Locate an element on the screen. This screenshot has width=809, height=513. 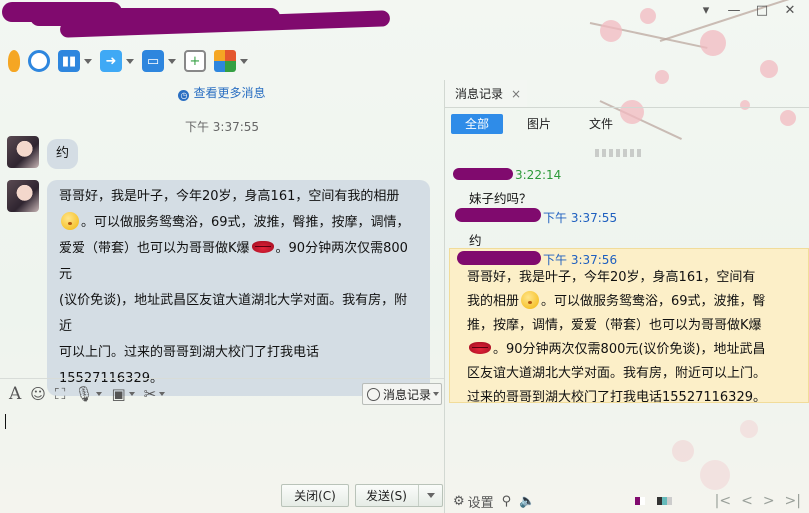
screenshot-button: ✂ is located at coordinates (155, 394).